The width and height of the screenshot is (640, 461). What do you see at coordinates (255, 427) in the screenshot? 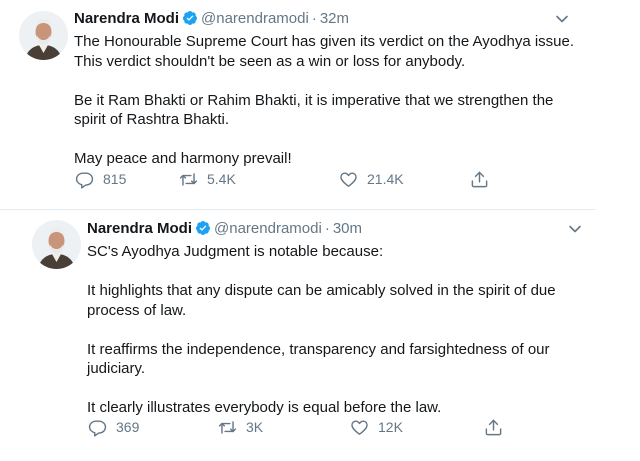
I see `retweet-count: 3K` at bounding box center [255, 427].